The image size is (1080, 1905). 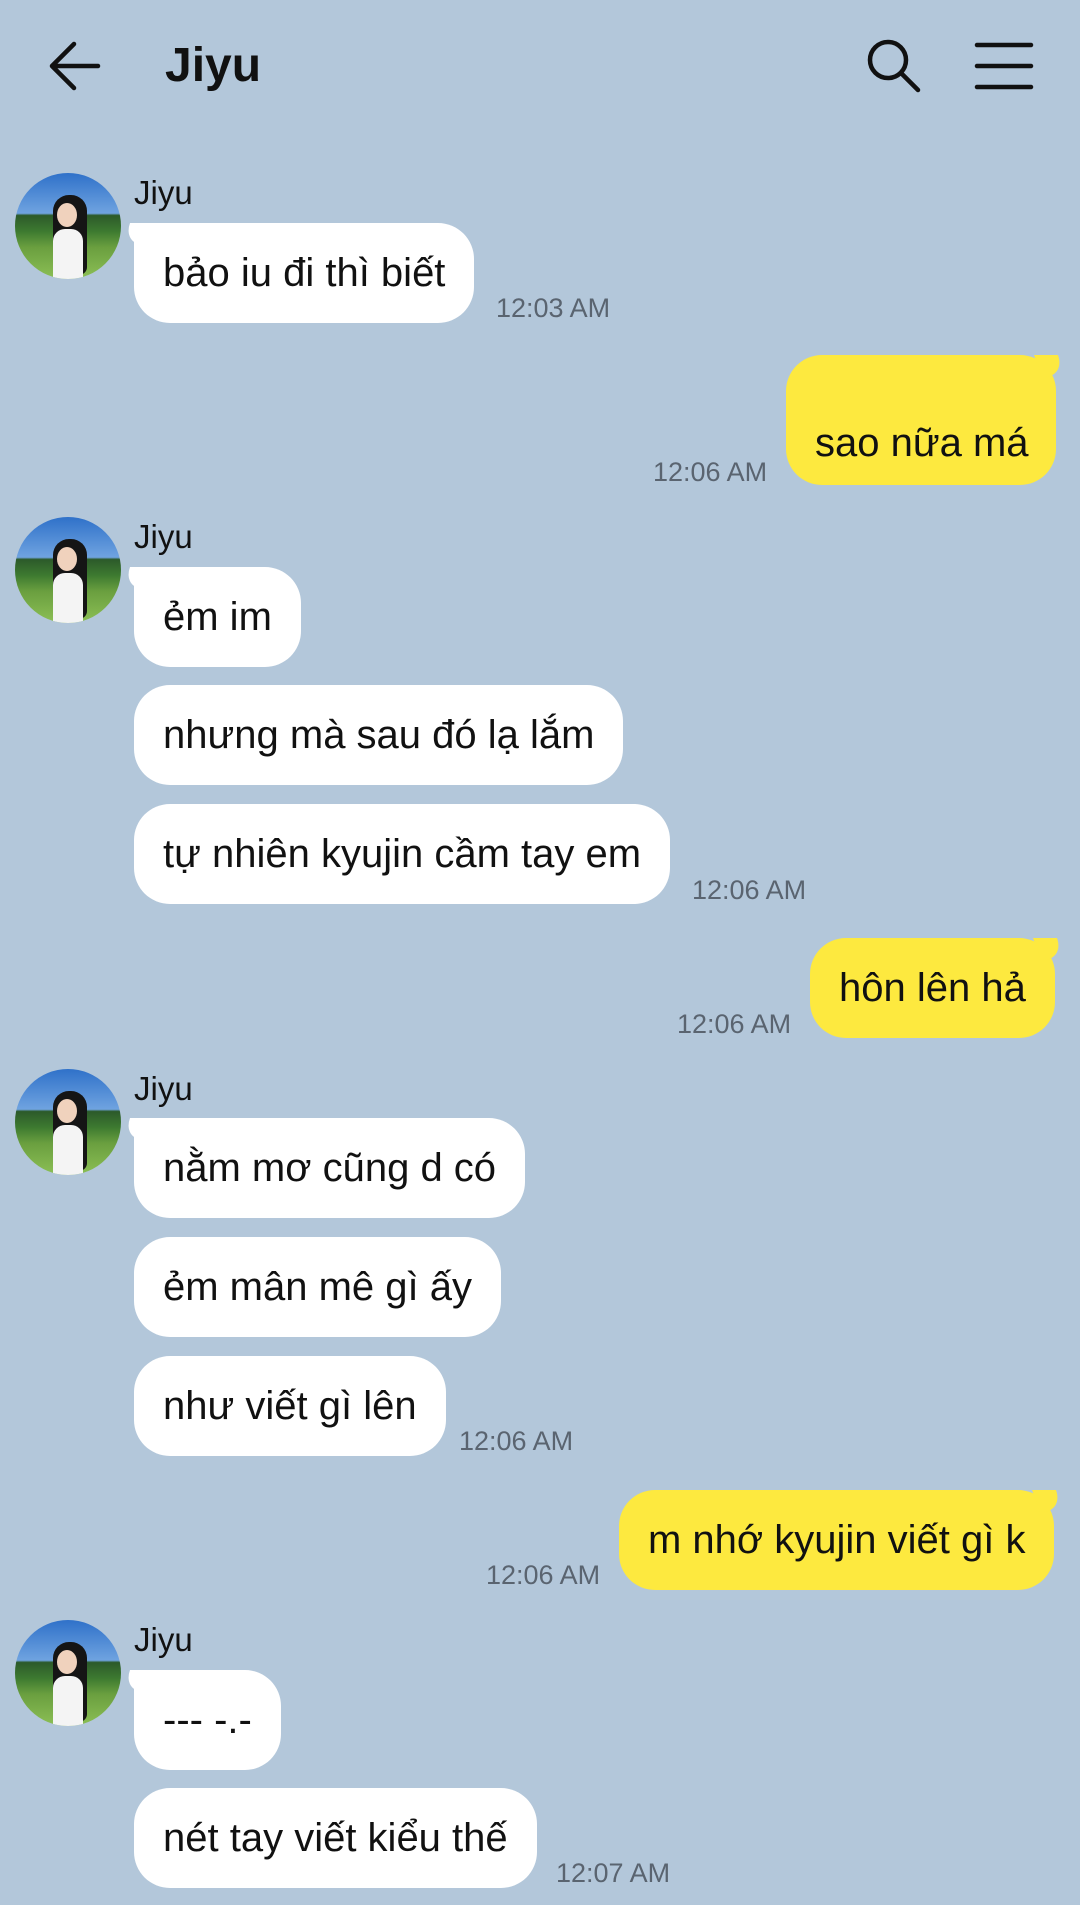 I want to click on menu-button, so click(x=1004, y=66).